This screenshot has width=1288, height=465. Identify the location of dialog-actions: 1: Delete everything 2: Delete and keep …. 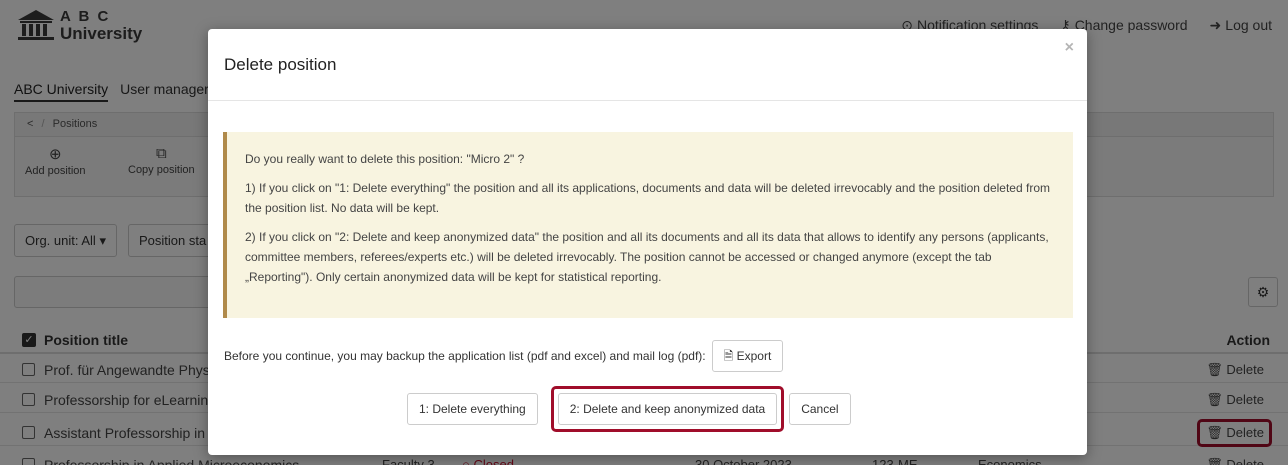
(629, 409).